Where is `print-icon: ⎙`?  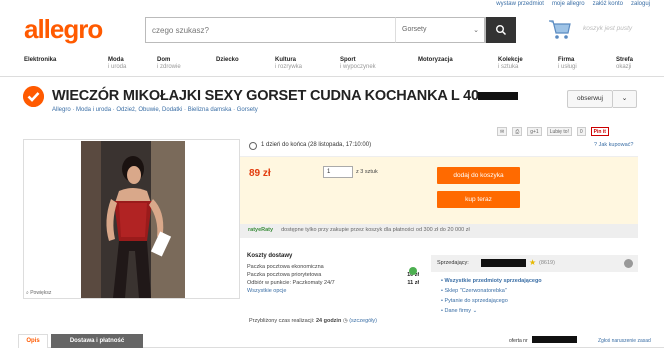 print-icon: ⎙ is located at coordinates (517, 131).